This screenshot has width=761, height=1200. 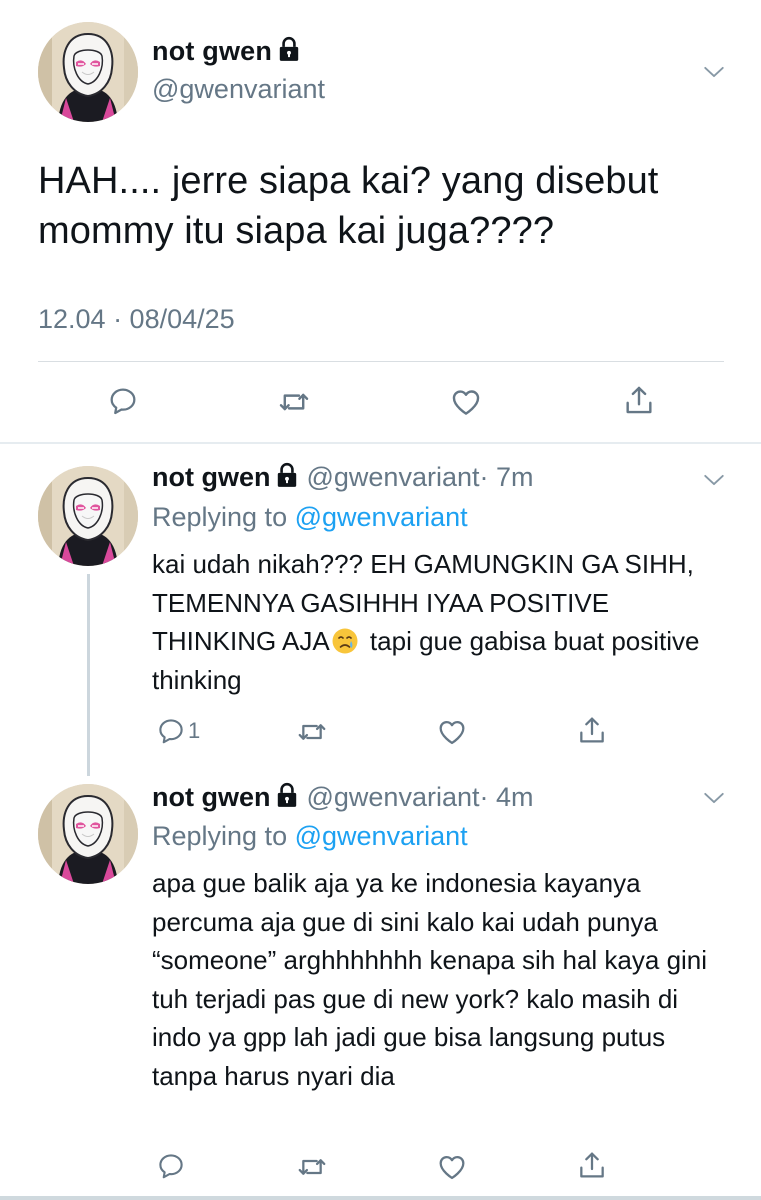 What do you see at coordinates (345, 641) in the screenshot?
I see `crying-face-icon` at bounding box center [345, 641].